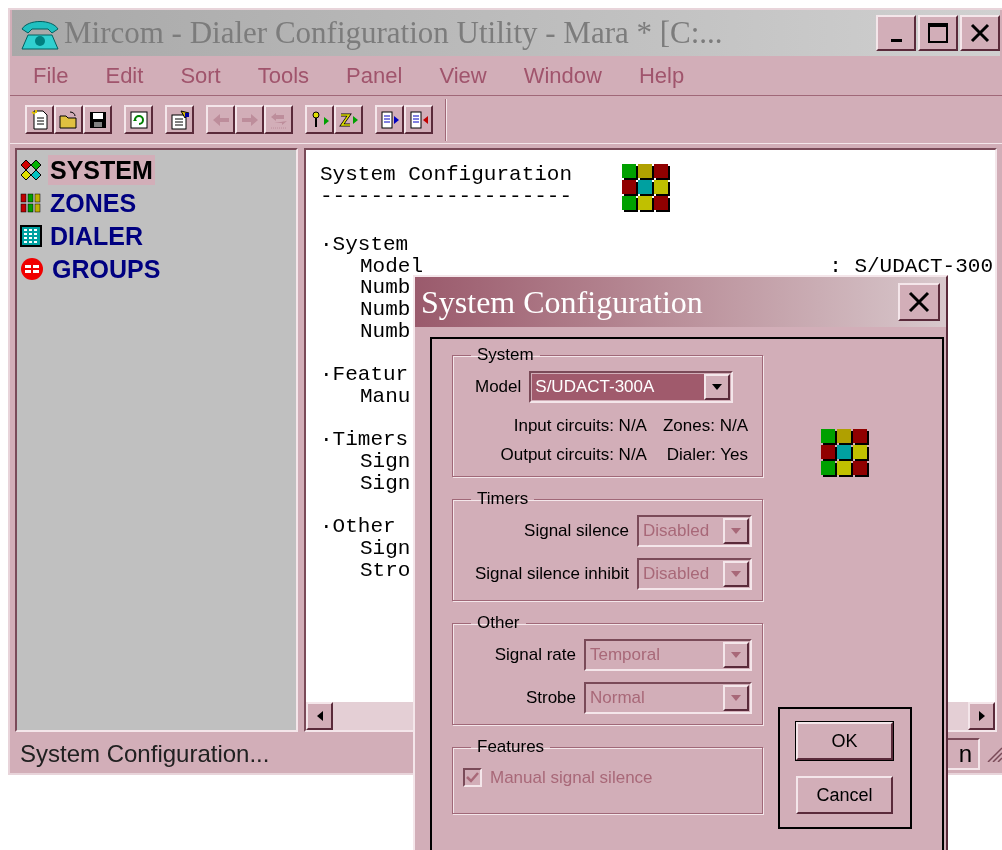 The image size is (1002, 850). Describe the element at coordinates (535, 655) in the screenshot. I see `field-label: Signal rate` at that location.